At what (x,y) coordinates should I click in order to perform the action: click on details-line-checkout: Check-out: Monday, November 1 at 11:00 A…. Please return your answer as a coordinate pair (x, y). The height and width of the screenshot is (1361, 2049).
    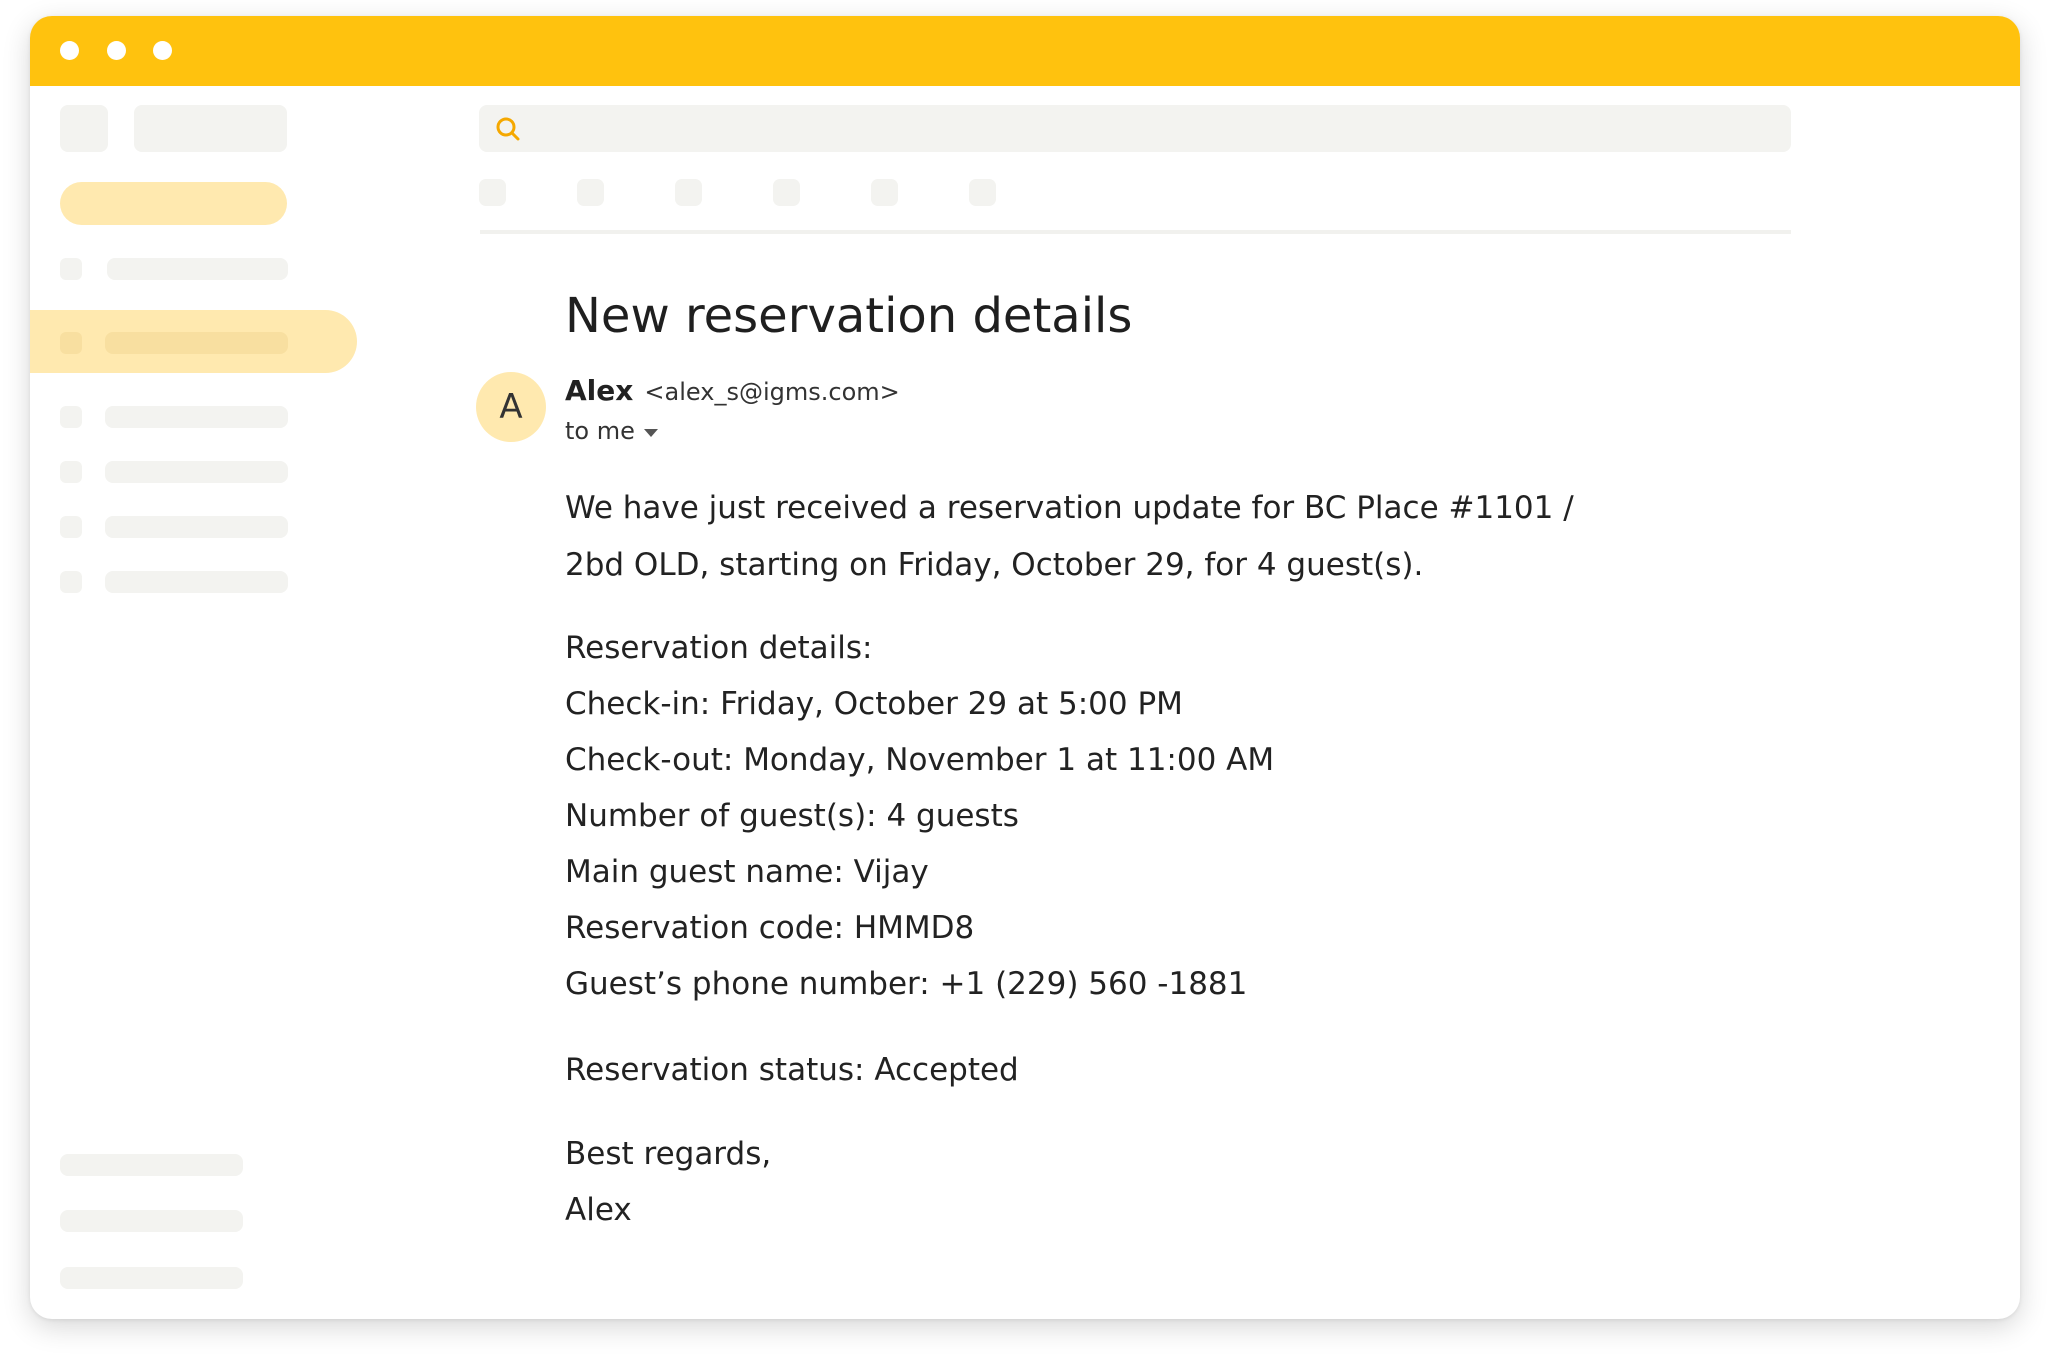
    Looking at the image, I should click on (920, 760).